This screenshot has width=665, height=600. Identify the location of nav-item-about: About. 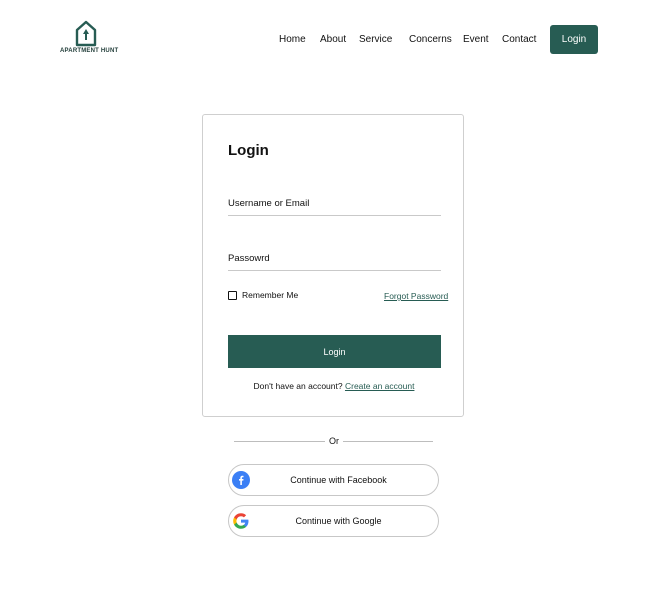
(333, 39).